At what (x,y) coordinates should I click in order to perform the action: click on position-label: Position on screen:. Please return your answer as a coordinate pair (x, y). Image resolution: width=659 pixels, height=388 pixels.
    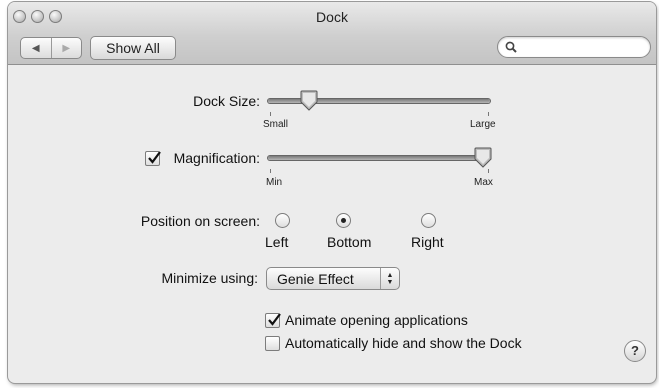
    Looking at the image, I should click on (200, 221).